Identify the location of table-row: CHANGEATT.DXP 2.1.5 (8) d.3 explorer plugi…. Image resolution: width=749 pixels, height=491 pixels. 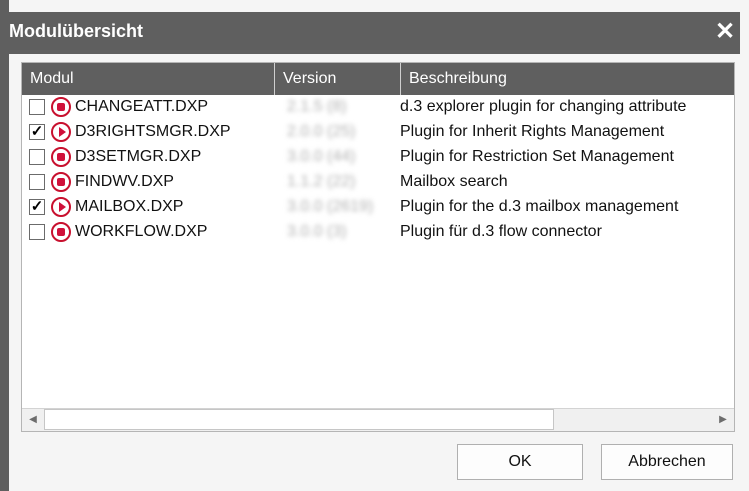
(378, 108).